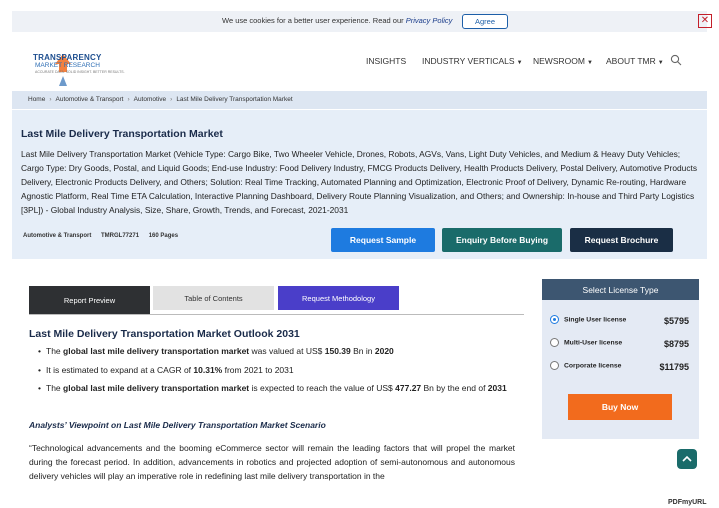  Describe the element at coordinates (620, 289) in the screenshot. I see `license-title: Select License Type` at that location.